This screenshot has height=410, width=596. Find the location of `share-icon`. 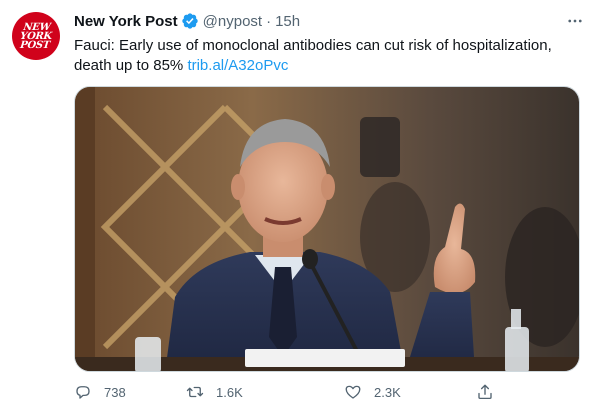

share-icon is located at coordinates (485, 392).